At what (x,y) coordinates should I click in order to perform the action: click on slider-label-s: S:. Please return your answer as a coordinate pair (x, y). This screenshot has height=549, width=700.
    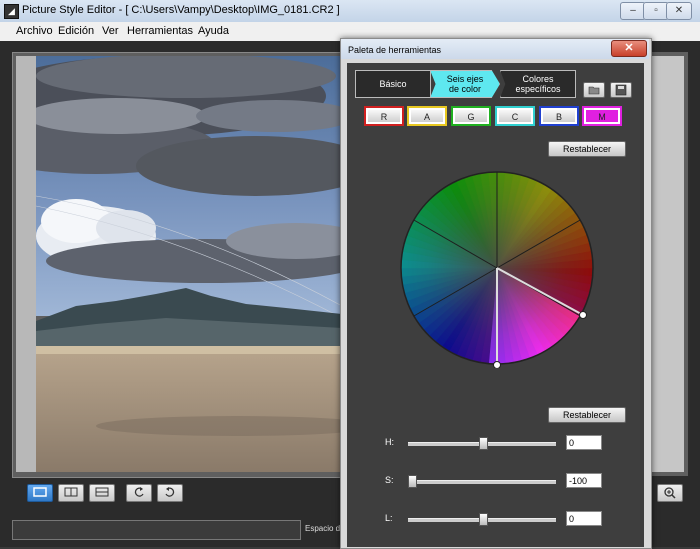
    Looking at the image, I should click on (389, 480).